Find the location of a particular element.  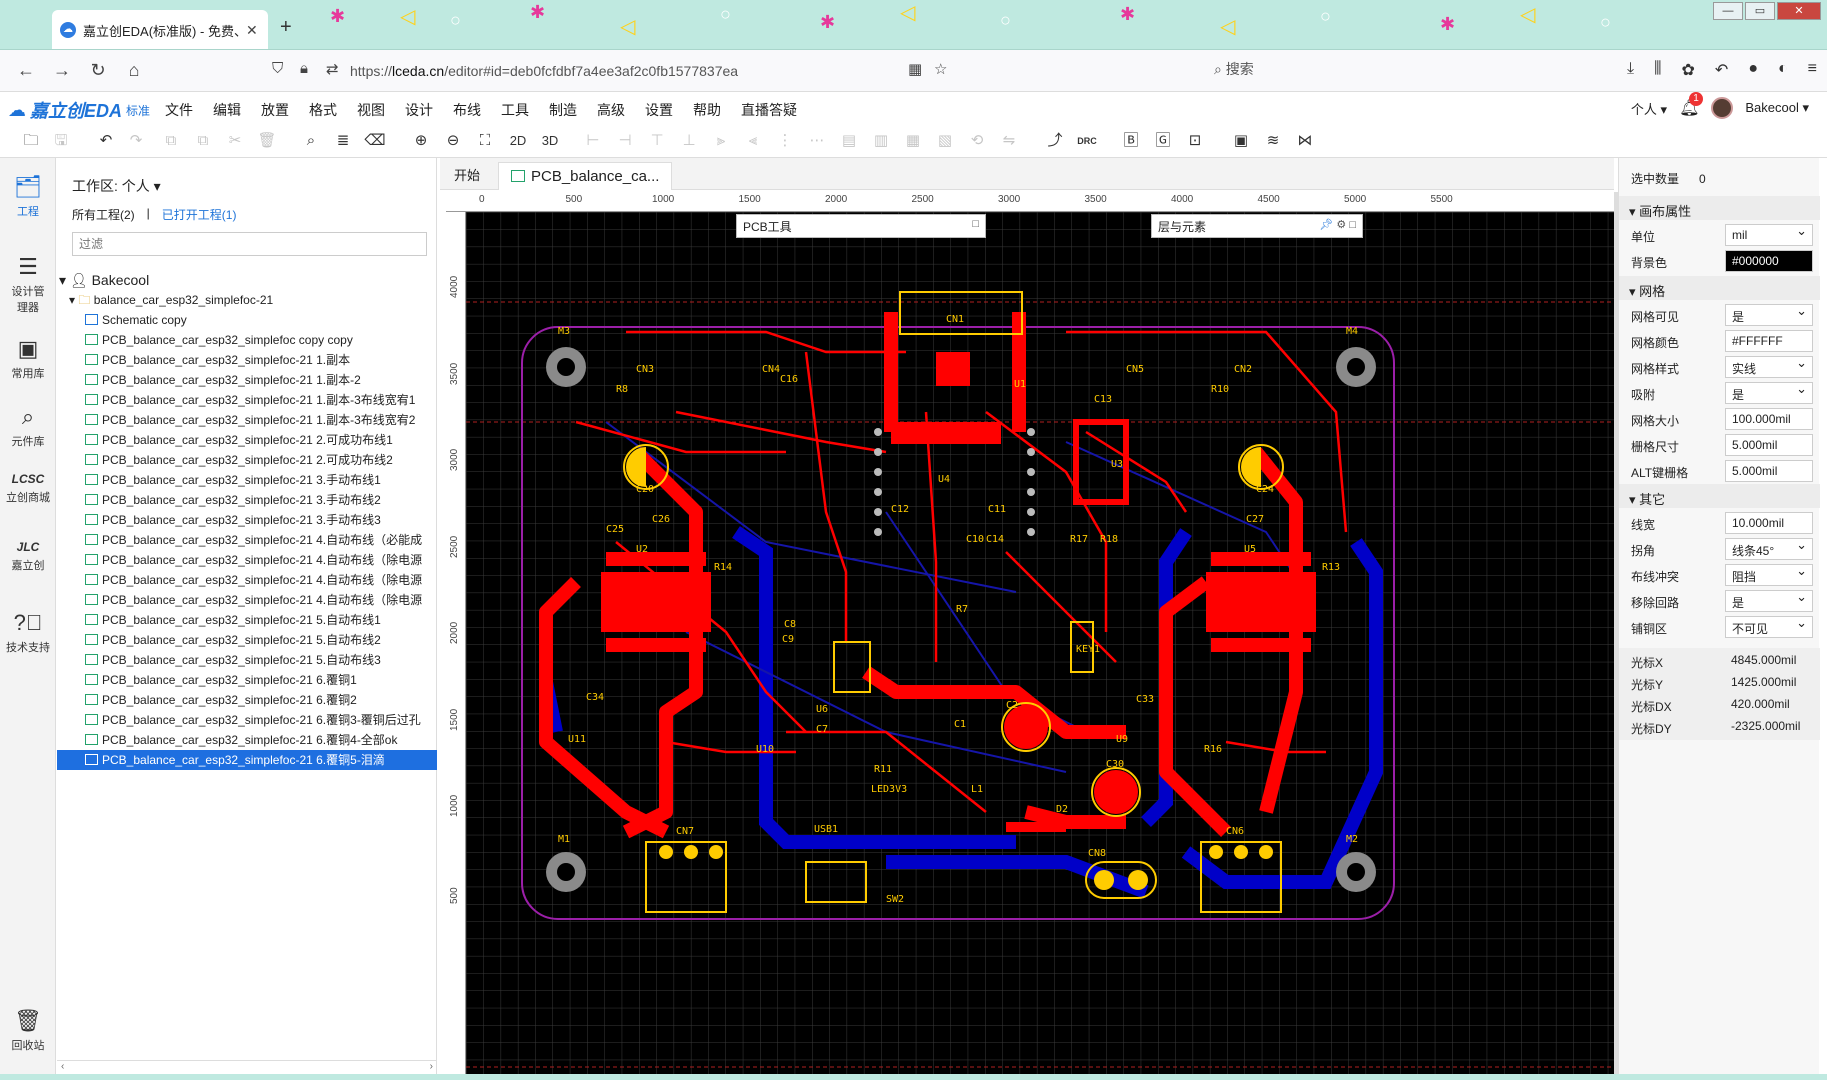

ungroup-icon: ▧ is located at coordinates (945, 141).